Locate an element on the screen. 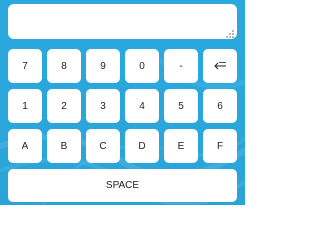  key-1: 1 is located at coordinates (25, 106).